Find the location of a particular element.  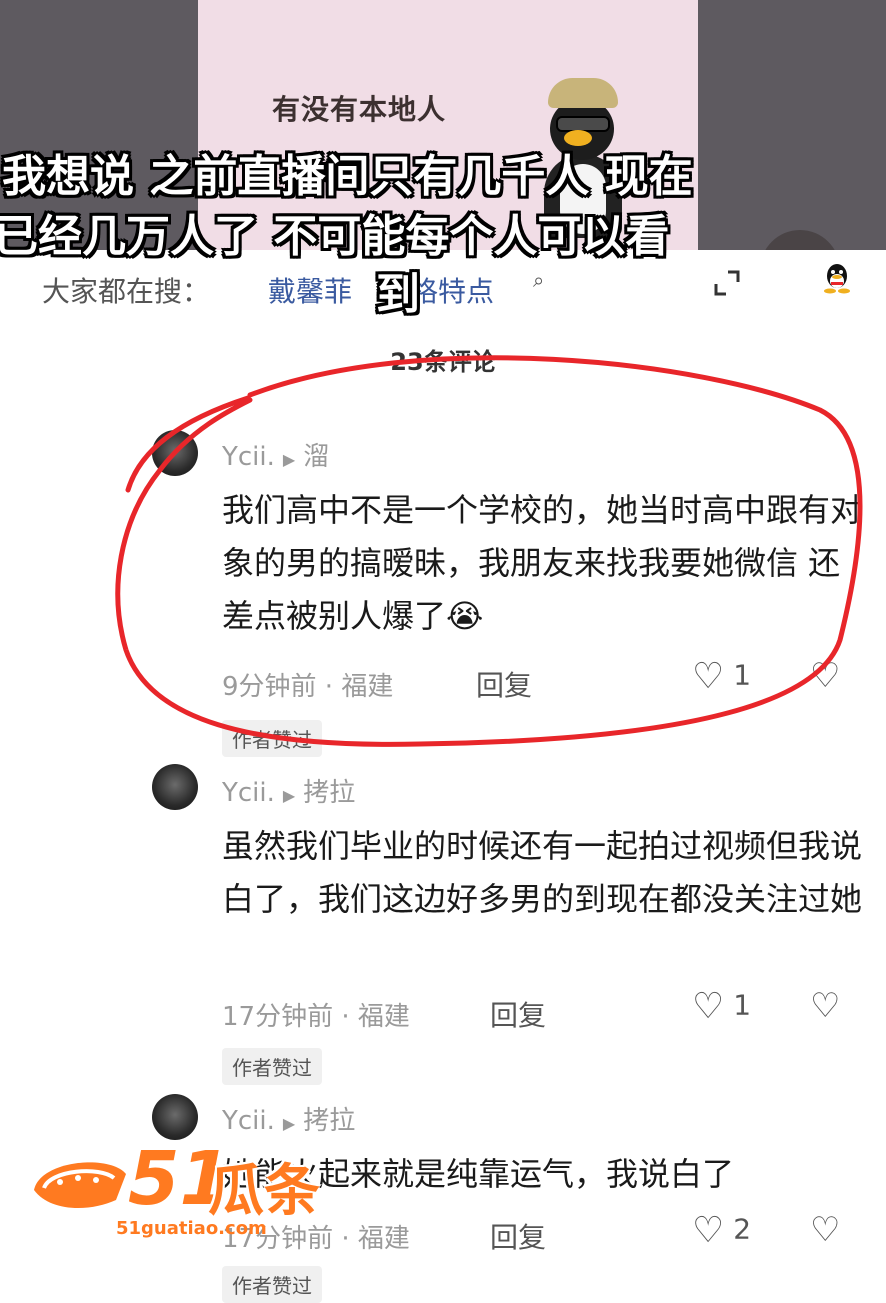

melon-logo-icon is located at coordinates (80, 1185).